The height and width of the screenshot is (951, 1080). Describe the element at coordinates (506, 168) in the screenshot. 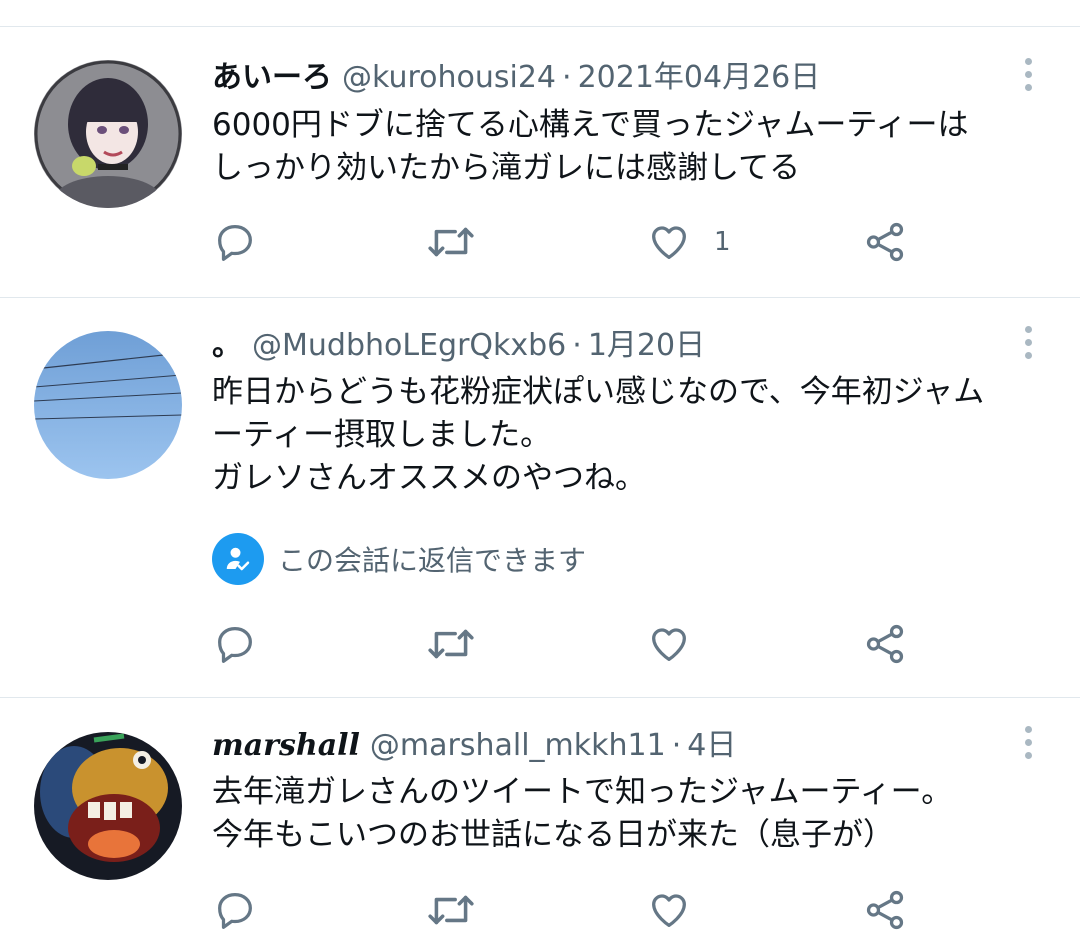

I see `tweet-text-line: しっかり効いたから滝ガレには感謝してる` at that location.